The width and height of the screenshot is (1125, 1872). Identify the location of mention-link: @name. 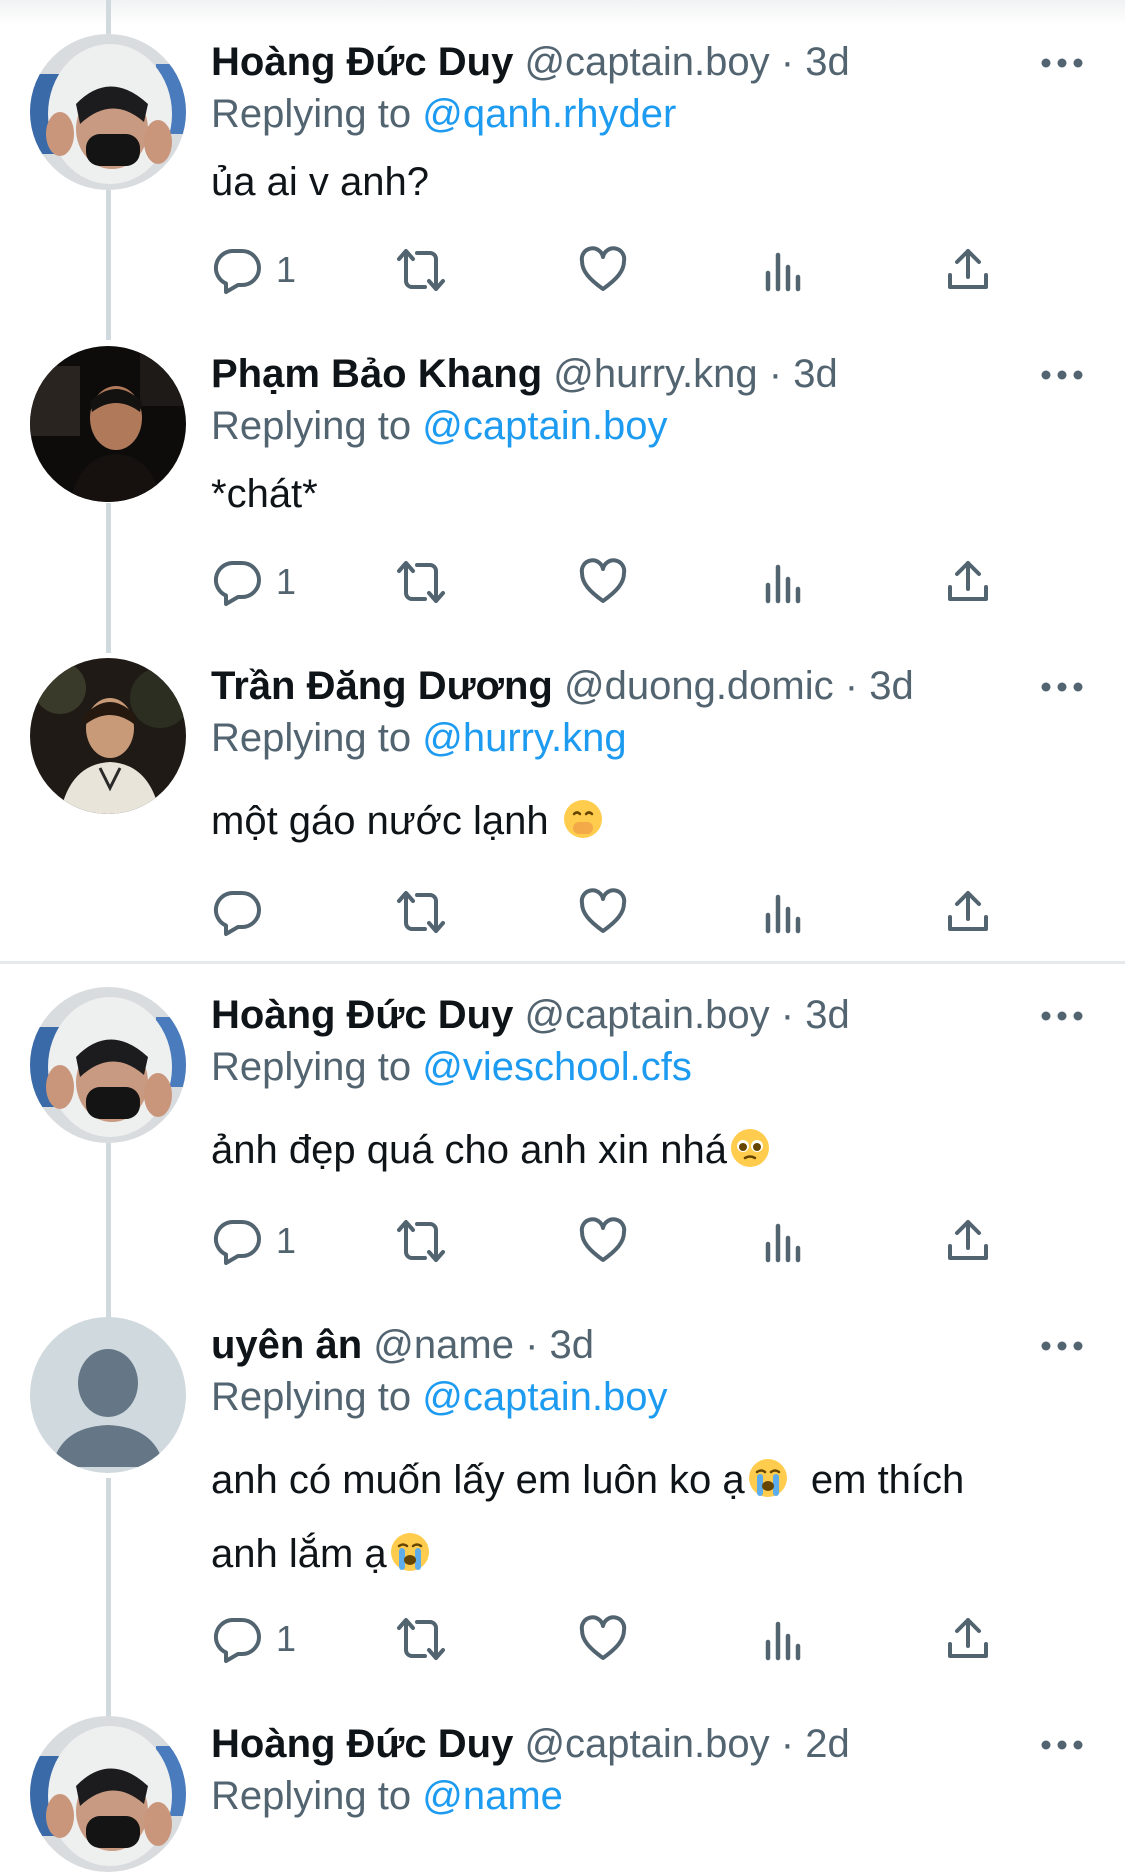
(492, 1796).